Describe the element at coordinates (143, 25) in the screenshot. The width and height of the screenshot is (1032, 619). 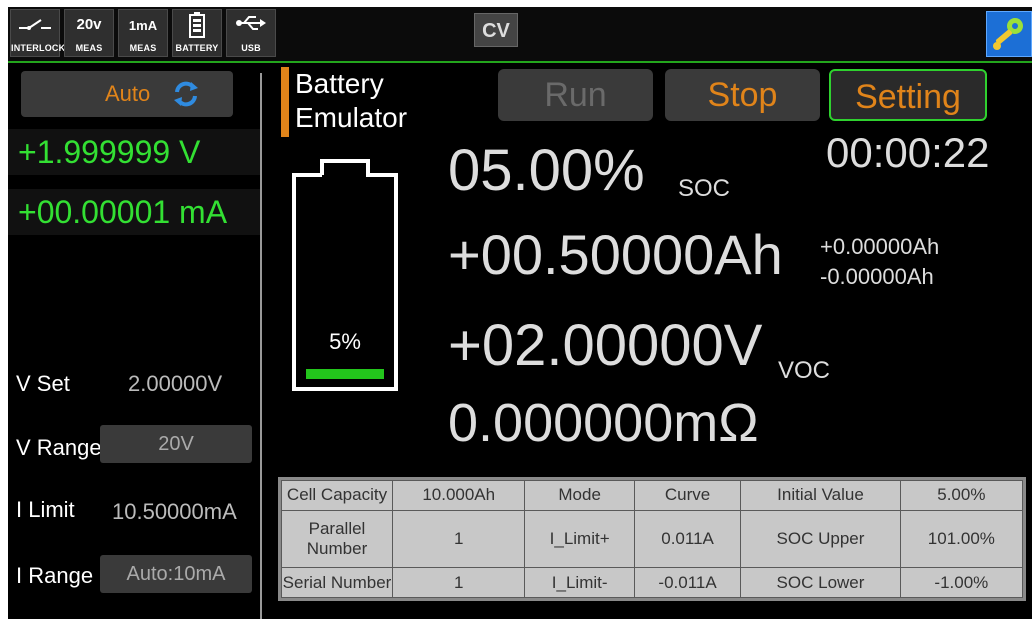
I see `current-range-value: 1mA` at that location.